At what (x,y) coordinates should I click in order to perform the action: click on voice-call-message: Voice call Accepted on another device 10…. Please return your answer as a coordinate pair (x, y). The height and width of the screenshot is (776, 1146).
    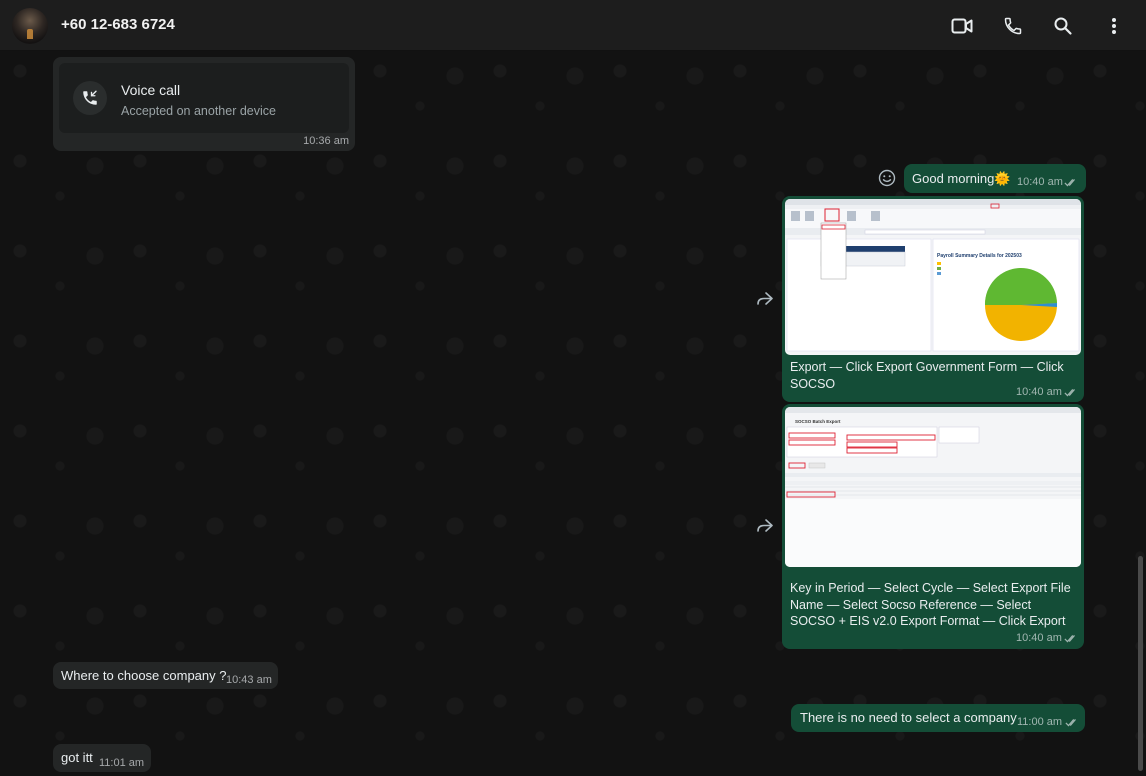
    Looking at the image, I should click on (204, 104).